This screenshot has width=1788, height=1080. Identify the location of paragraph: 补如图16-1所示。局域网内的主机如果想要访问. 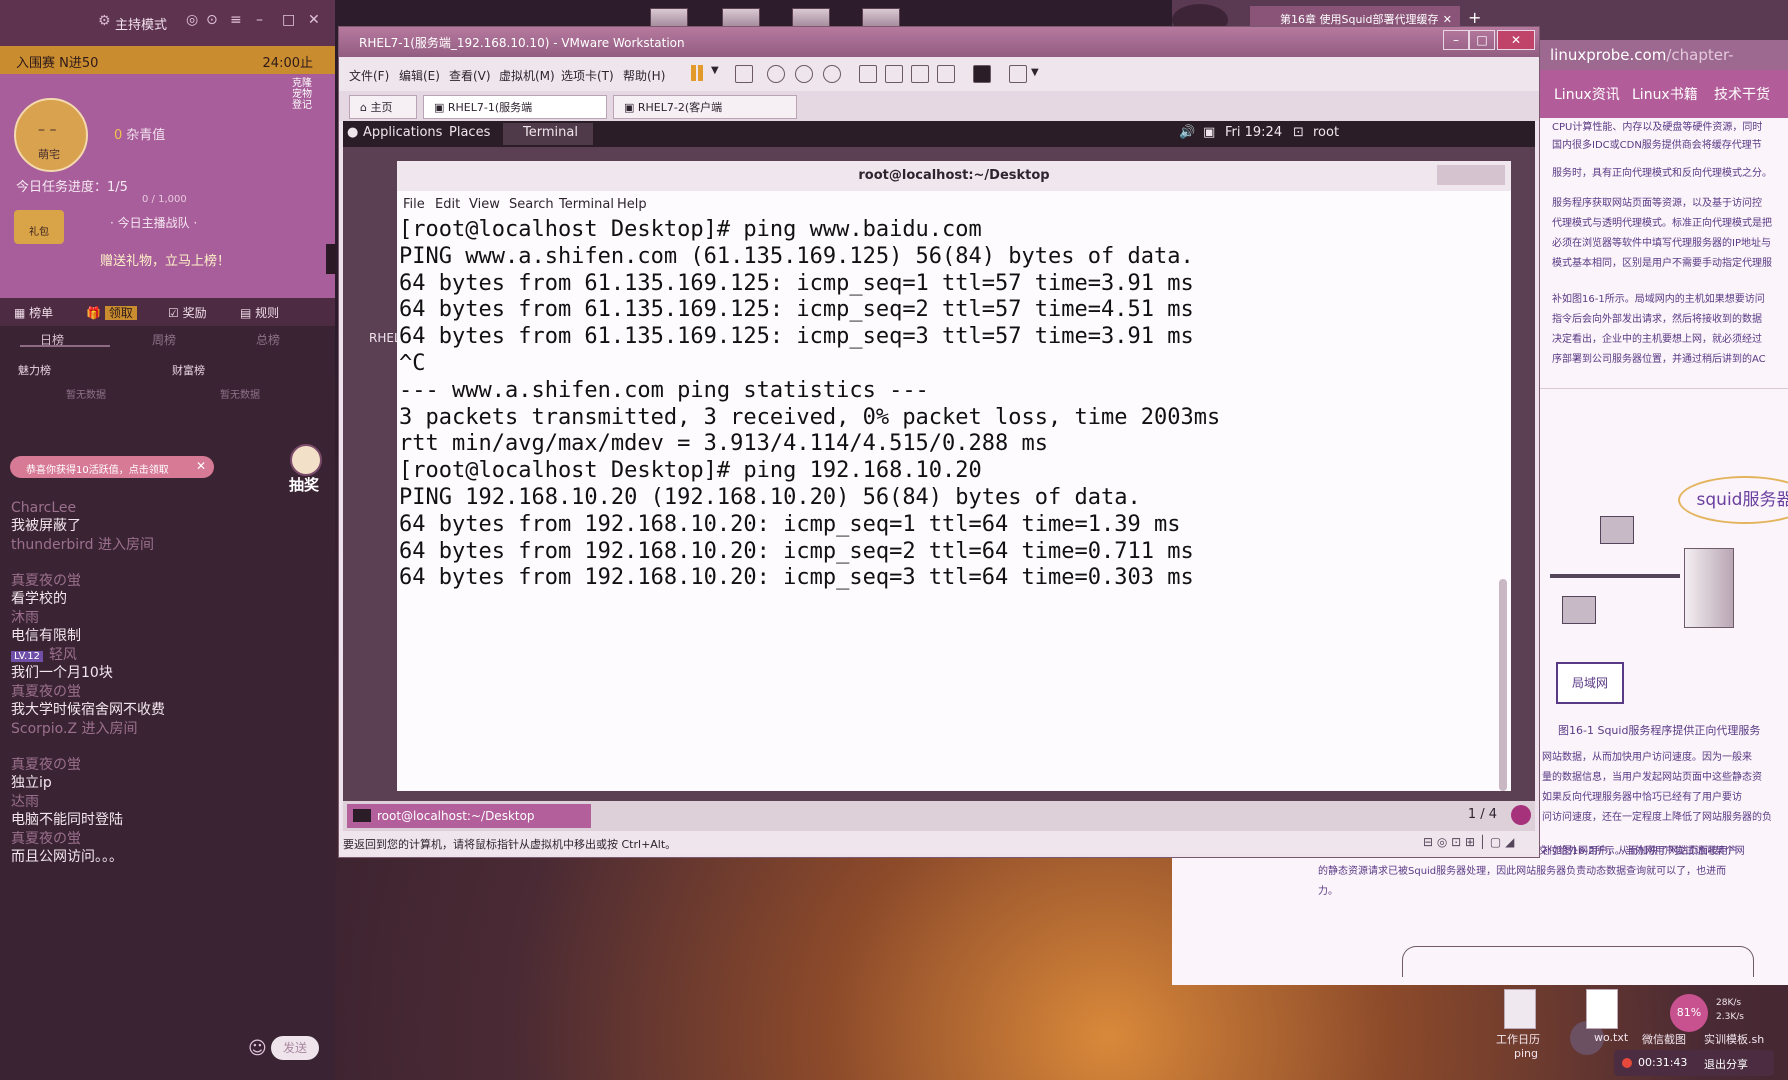
(1658, 299).